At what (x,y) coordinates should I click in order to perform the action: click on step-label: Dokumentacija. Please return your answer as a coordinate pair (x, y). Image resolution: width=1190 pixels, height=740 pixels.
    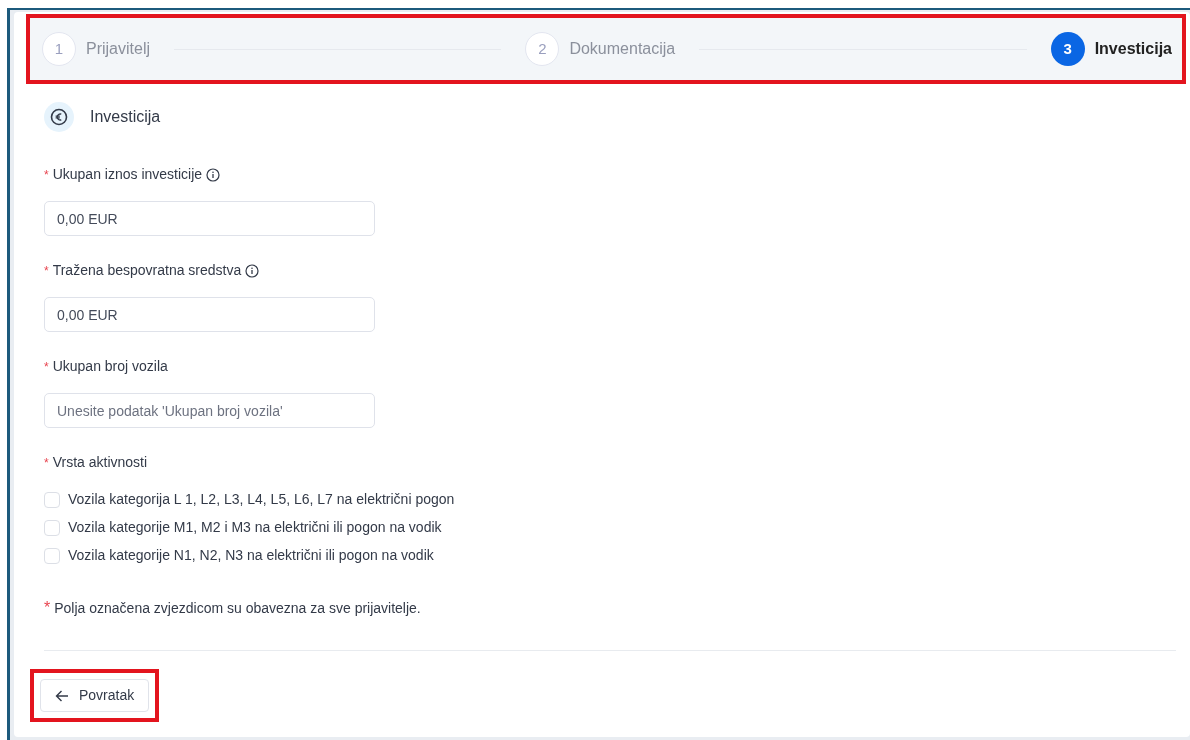
    Looking at the image, I should click on (622, 49).